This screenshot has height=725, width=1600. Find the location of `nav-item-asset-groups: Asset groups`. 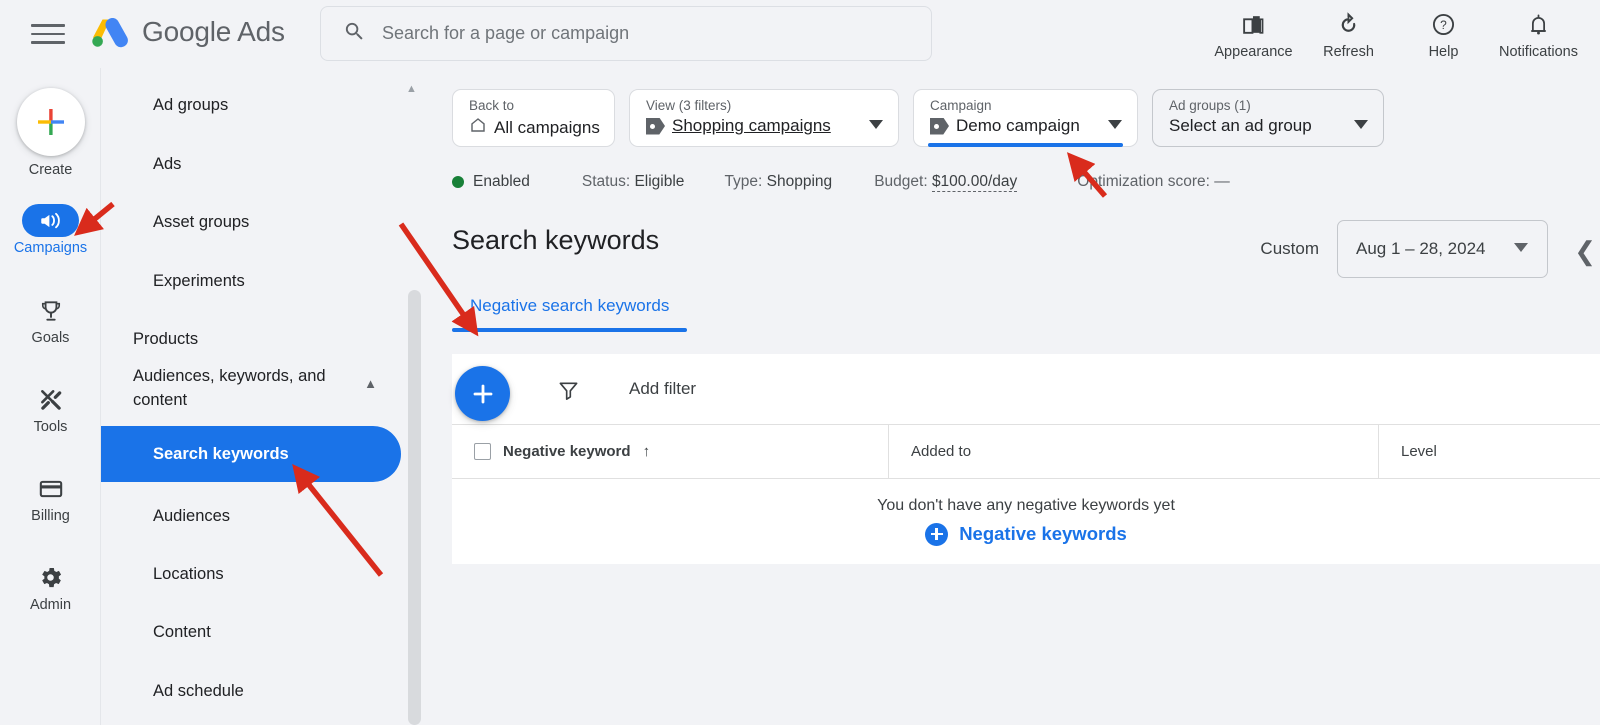

nav-item-asset-groups: Asset groups is located at coordinates (251, 222).